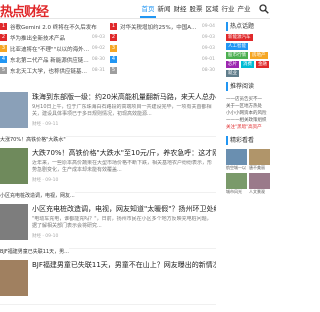 This screenshot has height=312, width=320. Describe the element at coordinates (98, 48) in the screenshot. I see `headline-date: 09-02` at that location.